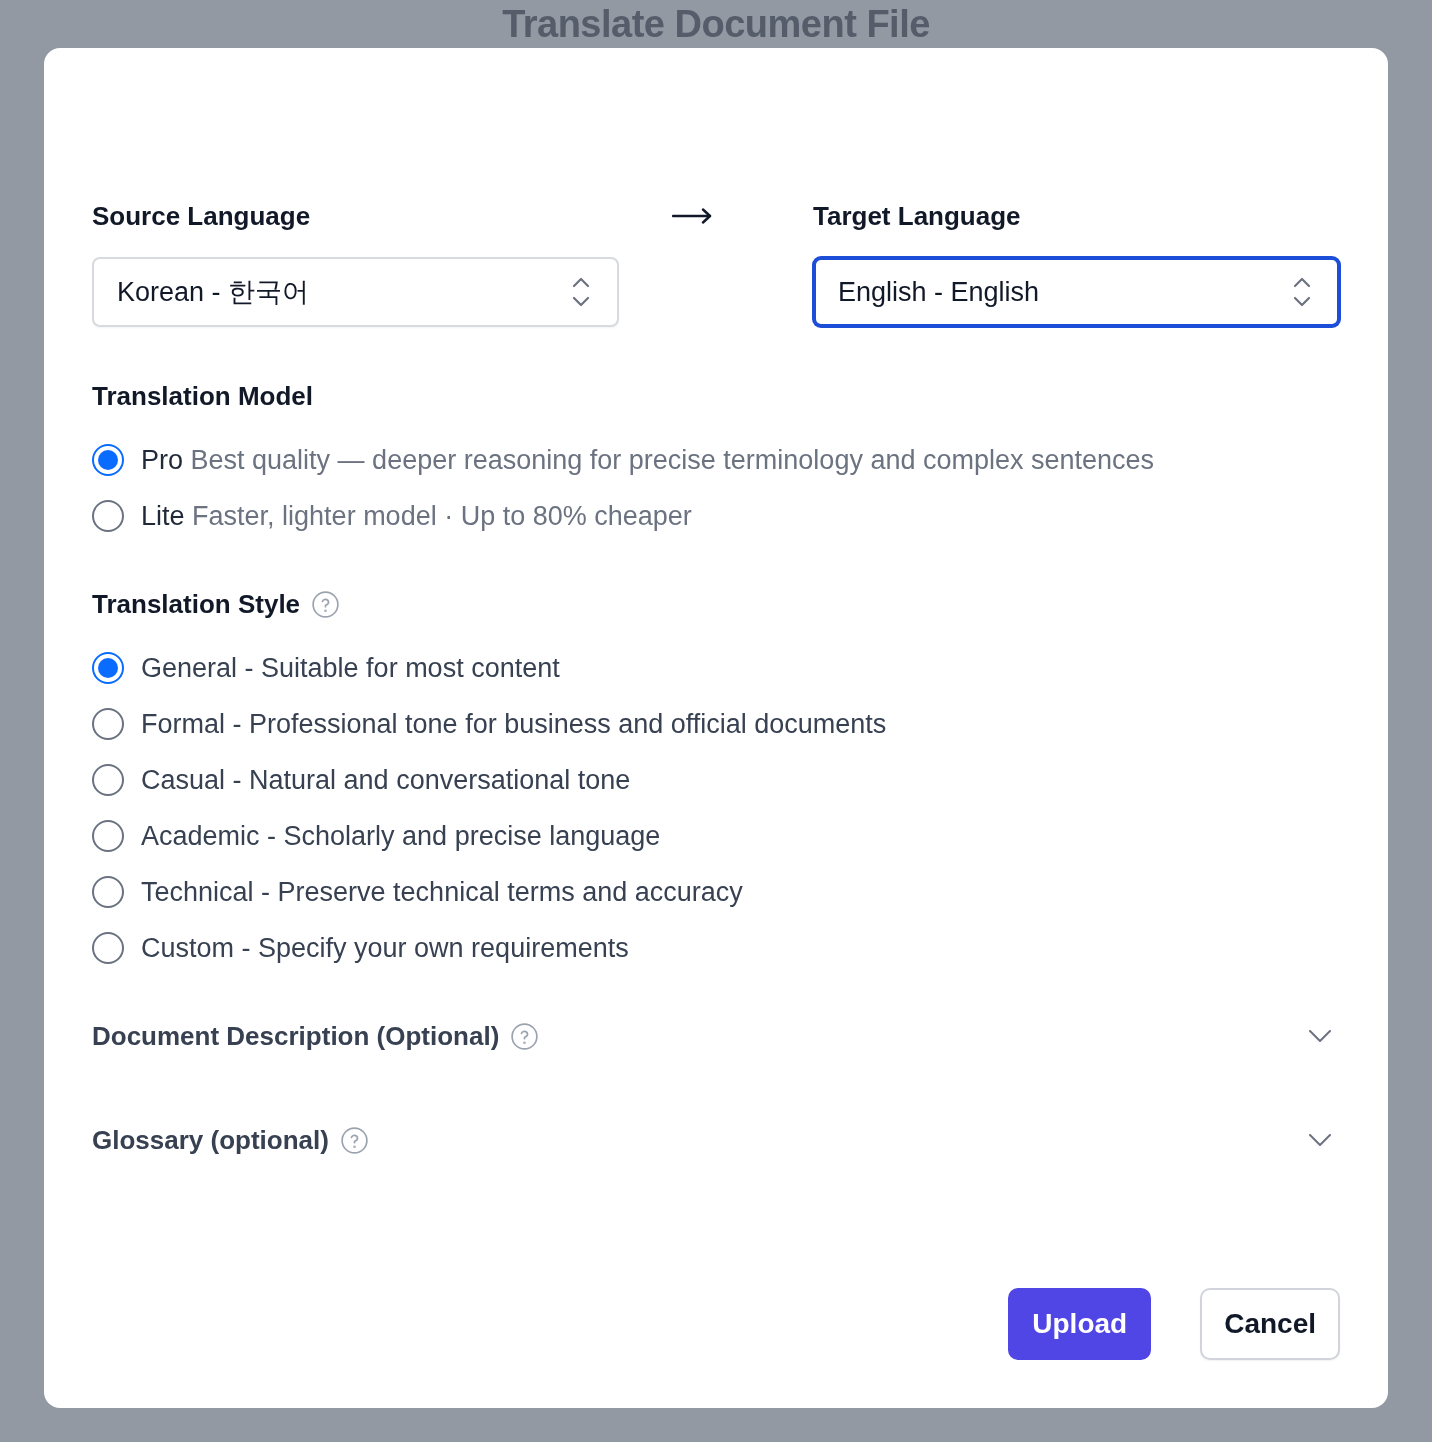  What do you see at coordinates (1076, 292) in the screenshot?
I see `select-field: English - English` at bounding box center [1076, 292].